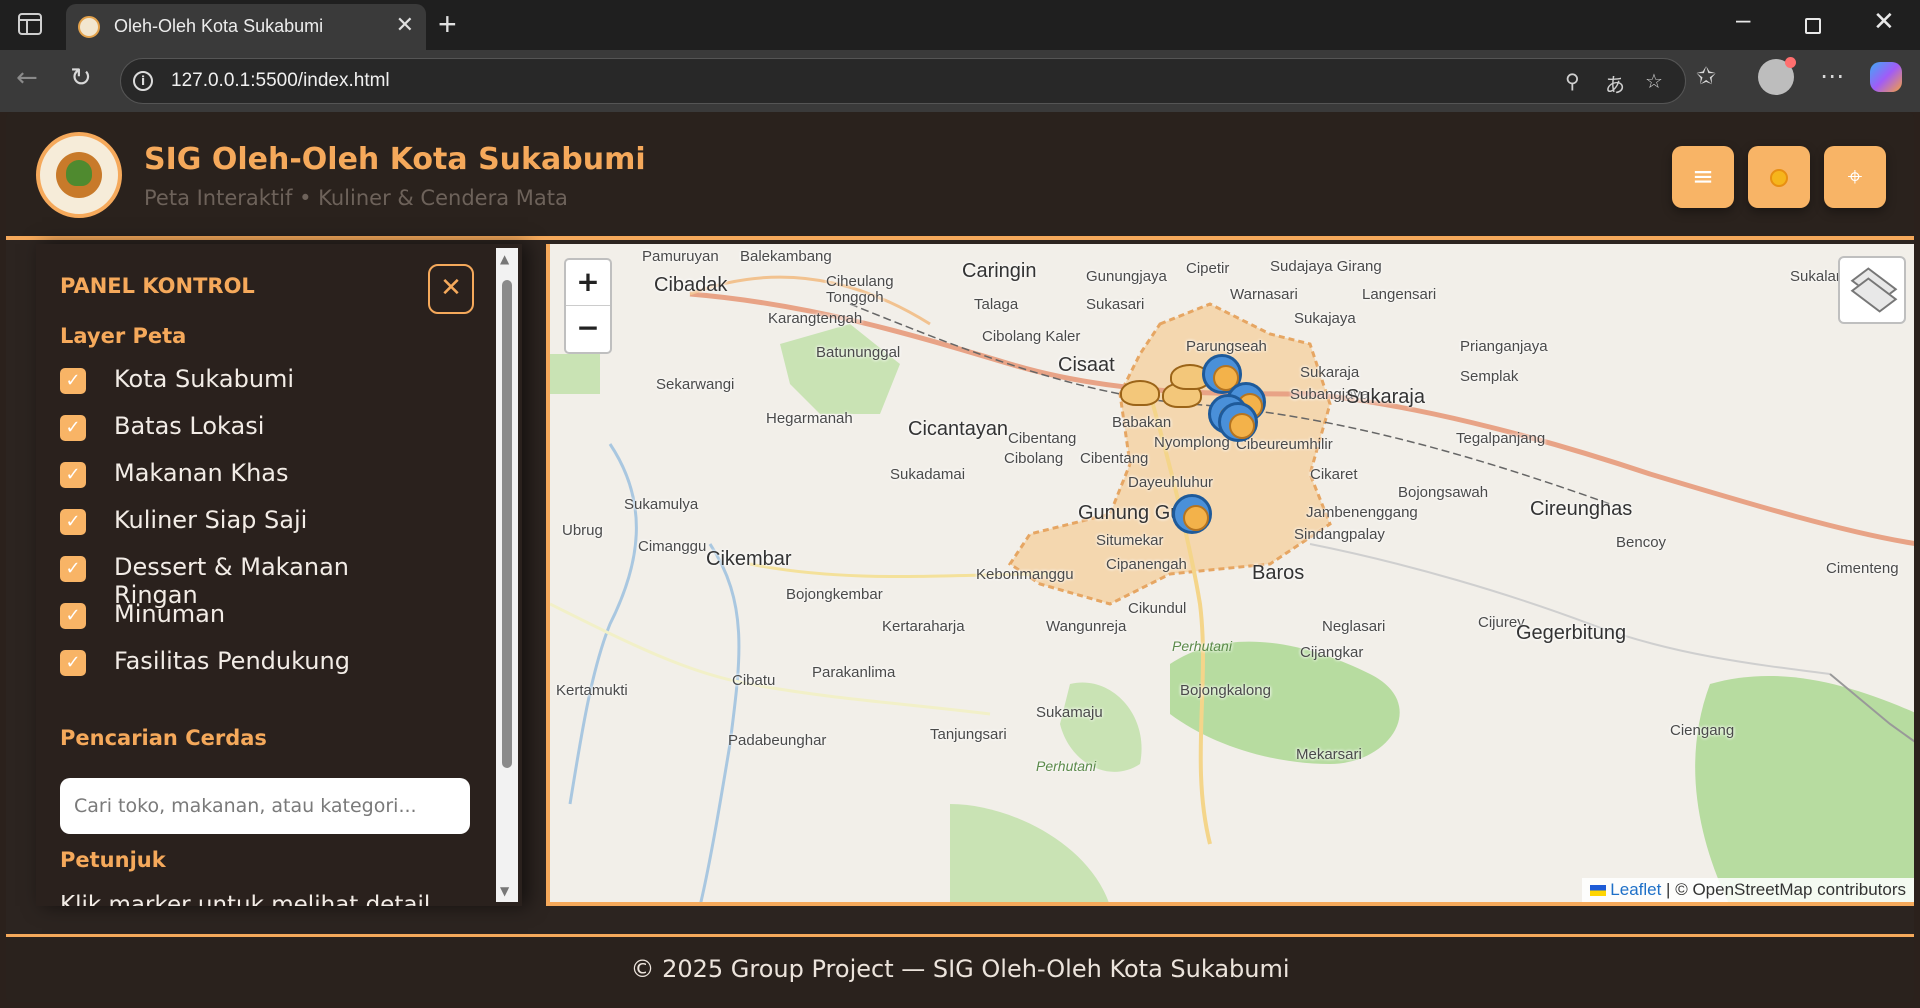 The width and height of the screenshot is (1920, 1008). Describe the element at coordinates (1743, 19) in the screenshot. I see `minimize-icon: –` at that location.